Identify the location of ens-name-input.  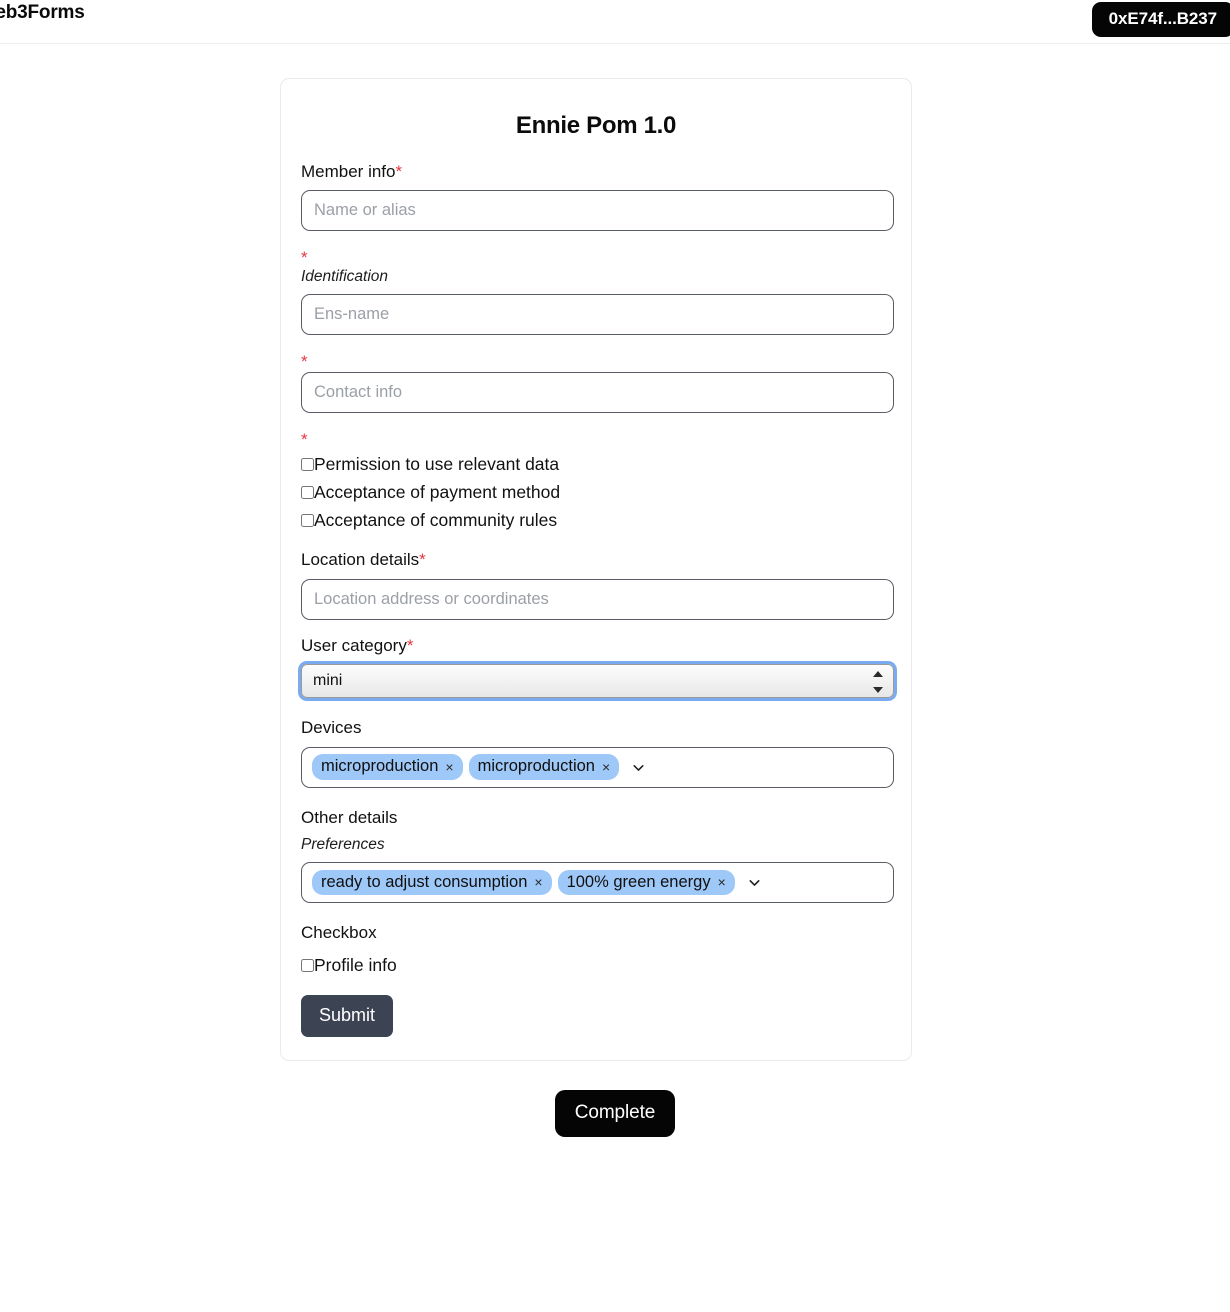
(597, 315).